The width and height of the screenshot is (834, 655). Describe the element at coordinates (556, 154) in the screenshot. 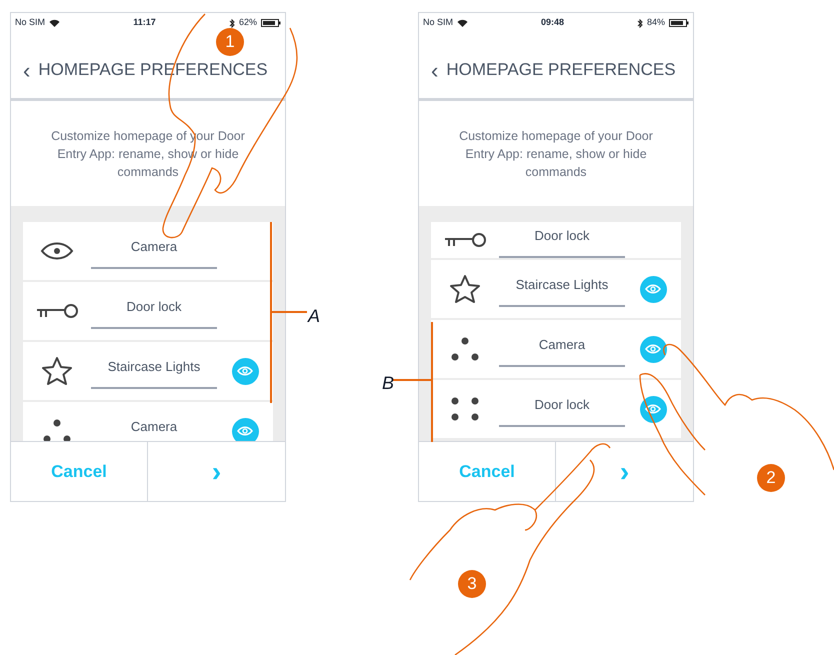

I see `description-text: Customize homepage of your Door Entry App: rename, show or hide commands` at that location.